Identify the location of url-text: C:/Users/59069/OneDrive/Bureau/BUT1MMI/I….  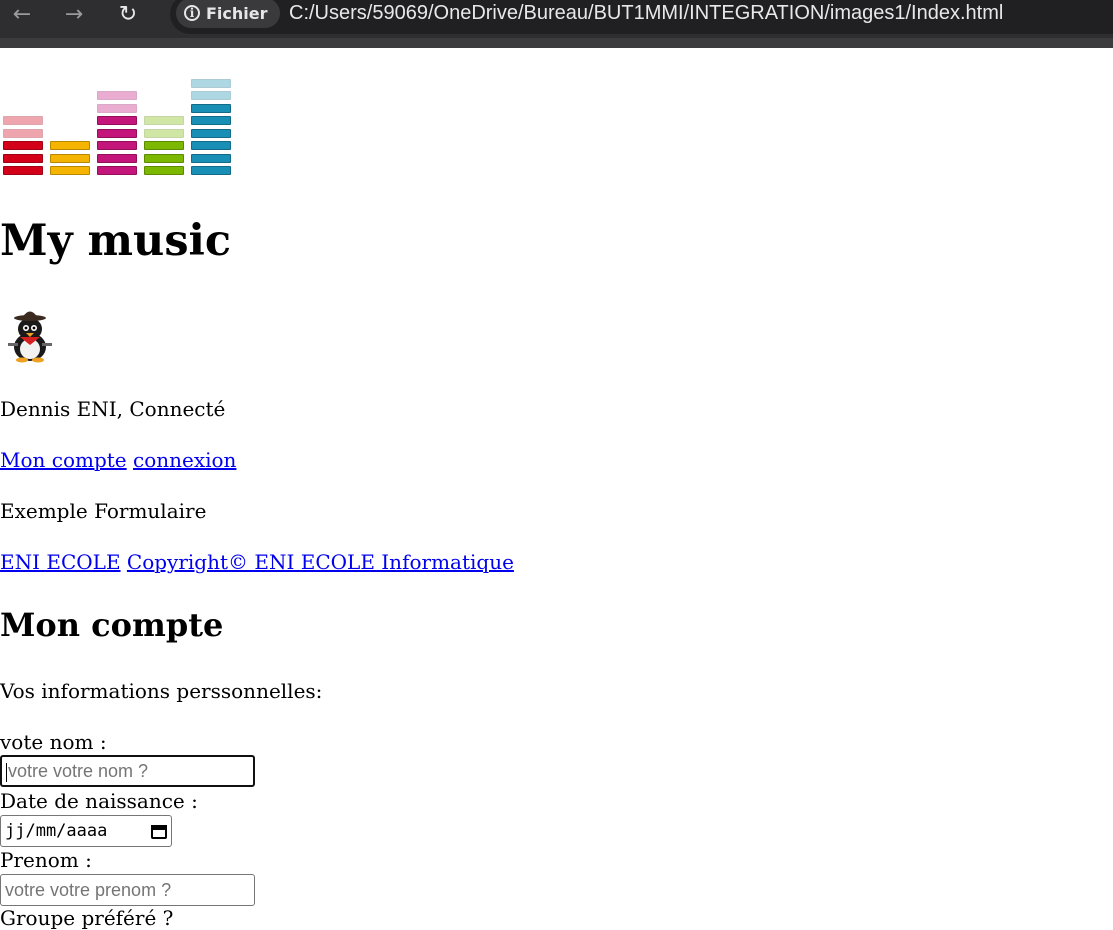
(646, 13).